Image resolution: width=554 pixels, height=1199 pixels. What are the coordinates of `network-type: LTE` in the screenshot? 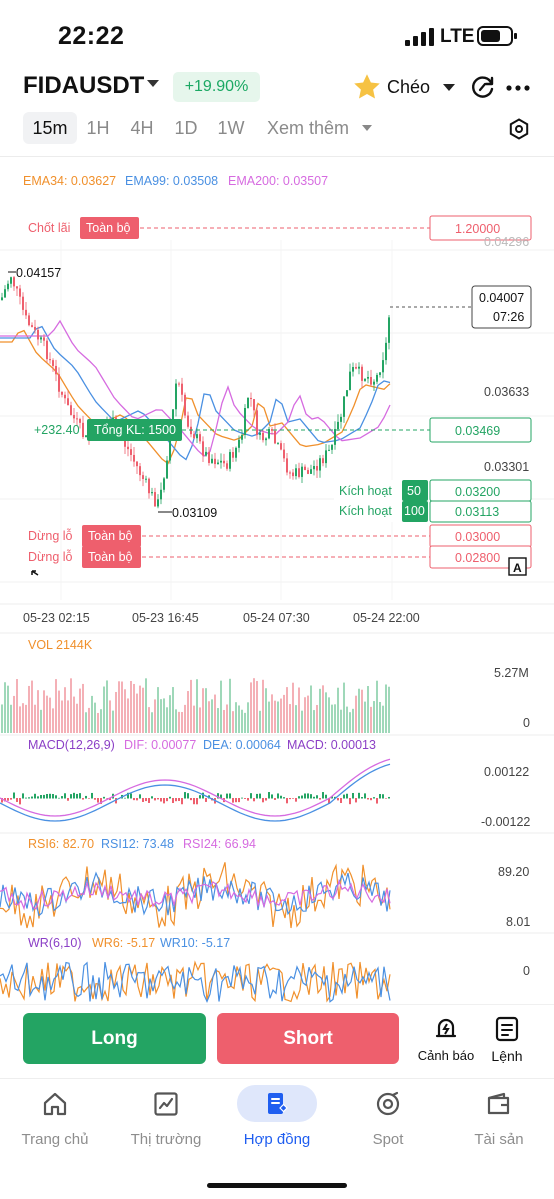 It's located at (457, 36).